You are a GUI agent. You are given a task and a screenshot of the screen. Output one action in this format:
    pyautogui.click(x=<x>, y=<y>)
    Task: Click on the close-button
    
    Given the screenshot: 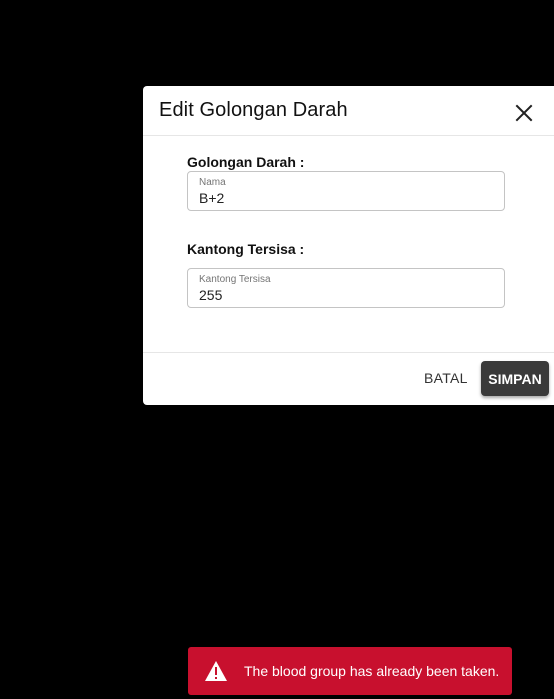 What is the action you would take?
    pyautogui.click(x=524, y=113)
    